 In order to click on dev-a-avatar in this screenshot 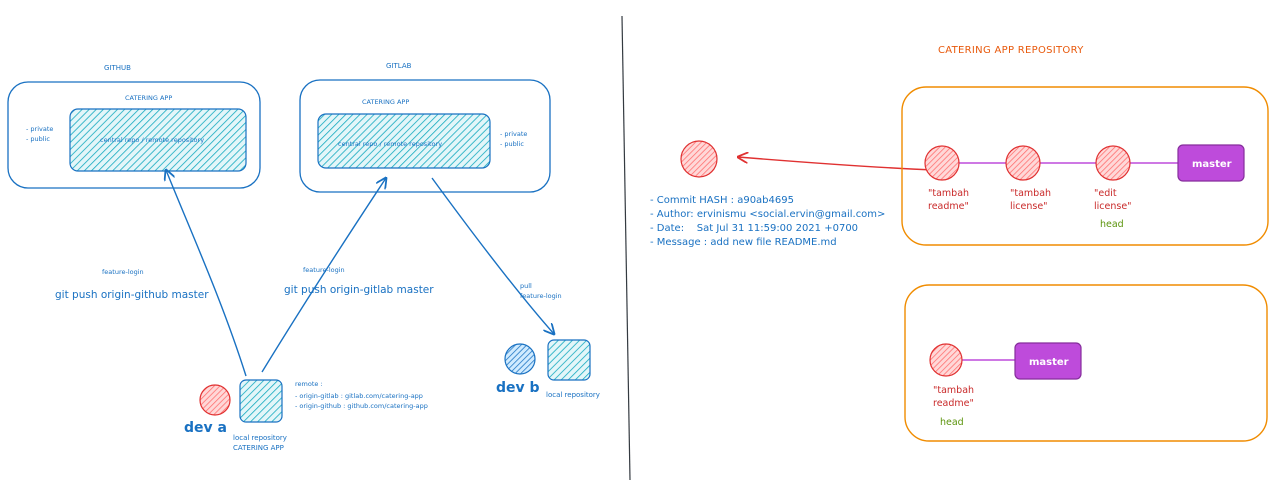, I will do `click(215, 400)`.